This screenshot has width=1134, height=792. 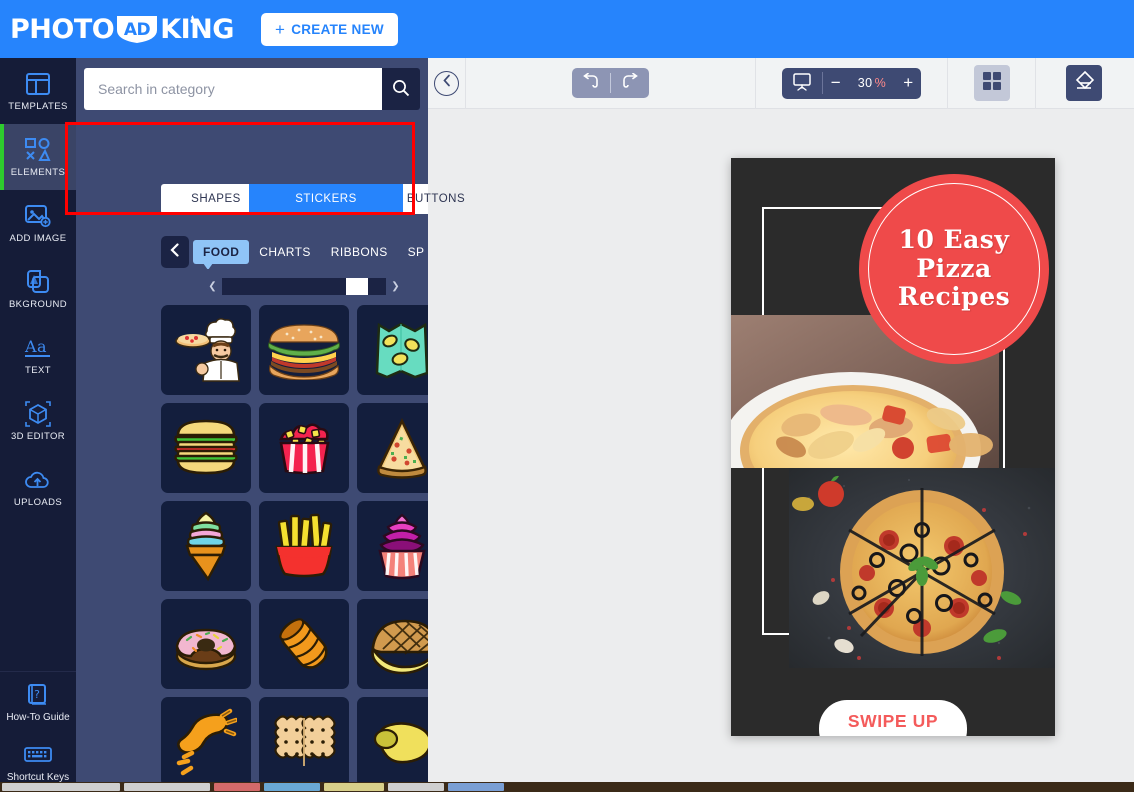 I want to click on sticker-cheese-puff, so click(x=206, y=742).